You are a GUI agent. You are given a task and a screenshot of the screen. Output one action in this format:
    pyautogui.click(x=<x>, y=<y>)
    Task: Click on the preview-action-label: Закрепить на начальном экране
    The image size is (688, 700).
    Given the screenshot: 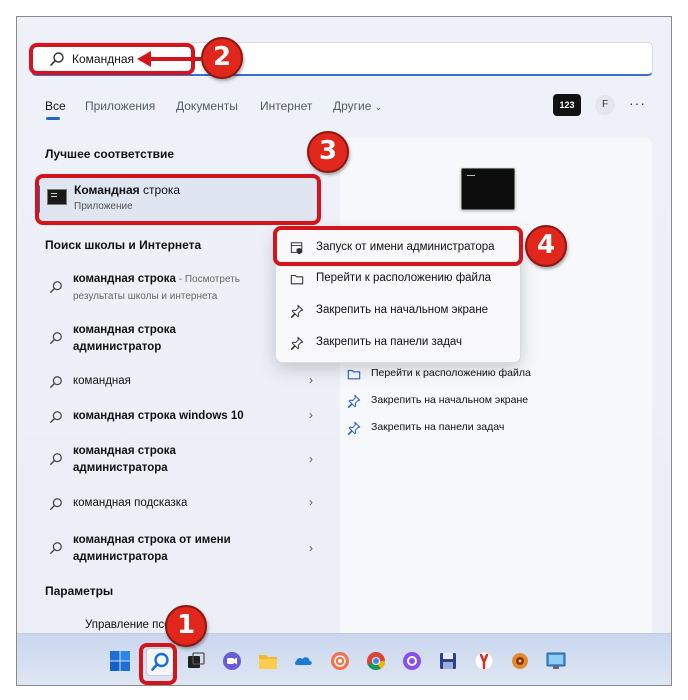 What is the action you would take?
    pyautogui.click(x=450, y=400)
    